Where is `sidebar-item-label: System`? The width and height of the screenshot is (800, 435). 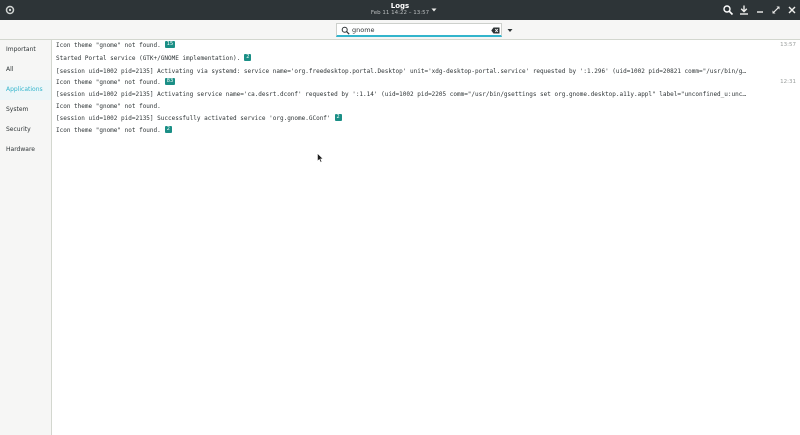 sidebar-item-label: System is located at coordinates (17, 109).